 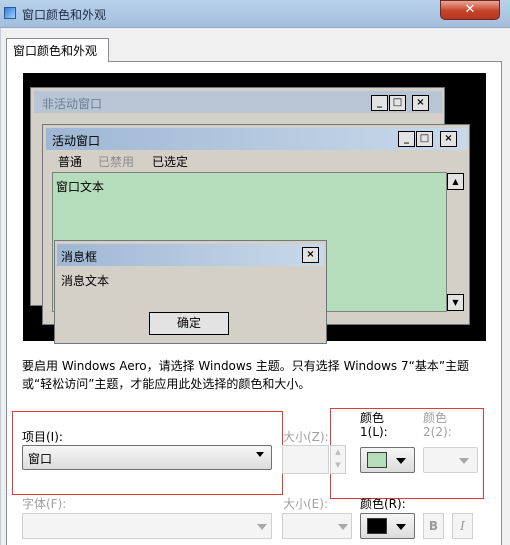 What do you see at coordinates (455, 302) in the screenshot?
I see `scroll-down-icon: ▼` at bounding box center [455, 302].